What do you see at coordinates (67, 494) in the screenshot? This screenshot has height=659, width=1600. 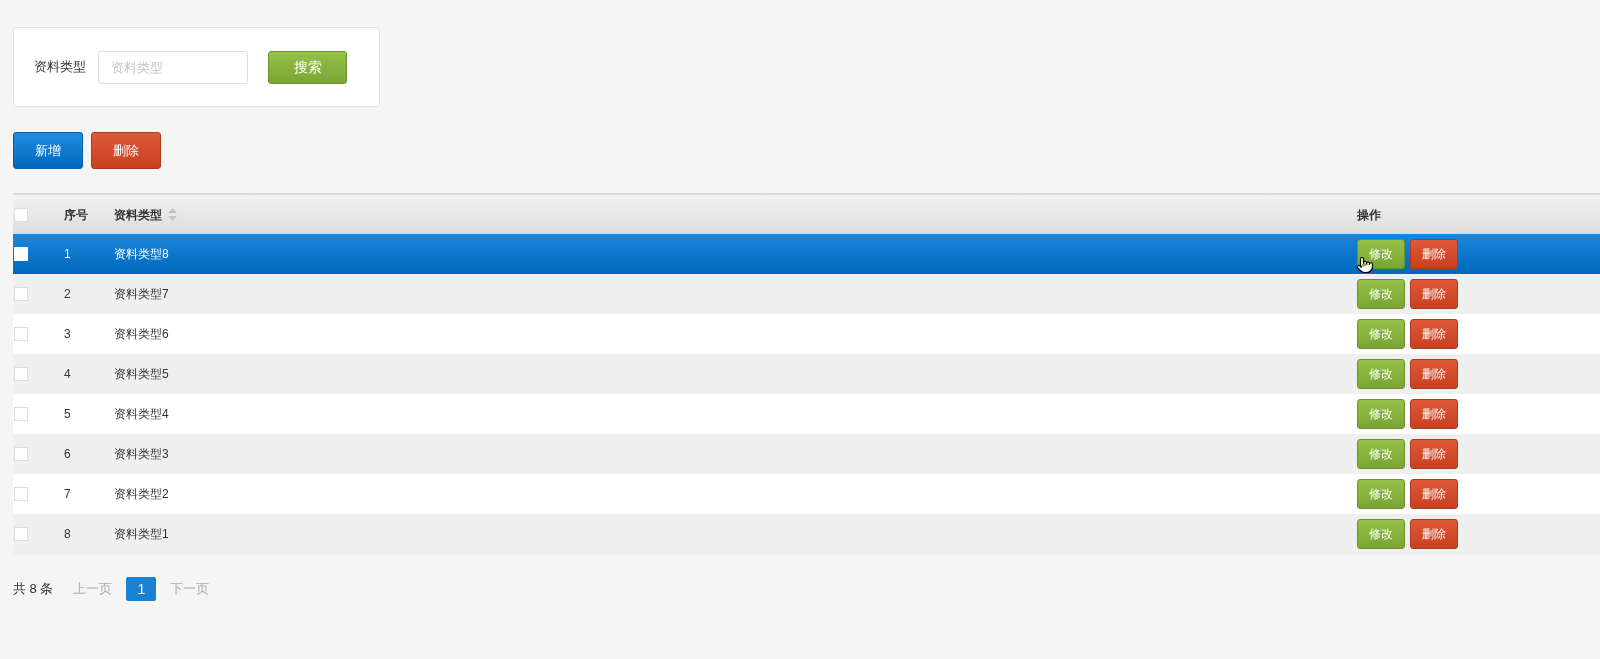 I see `table-cell-text: 7` at bounding box center [67, 494].